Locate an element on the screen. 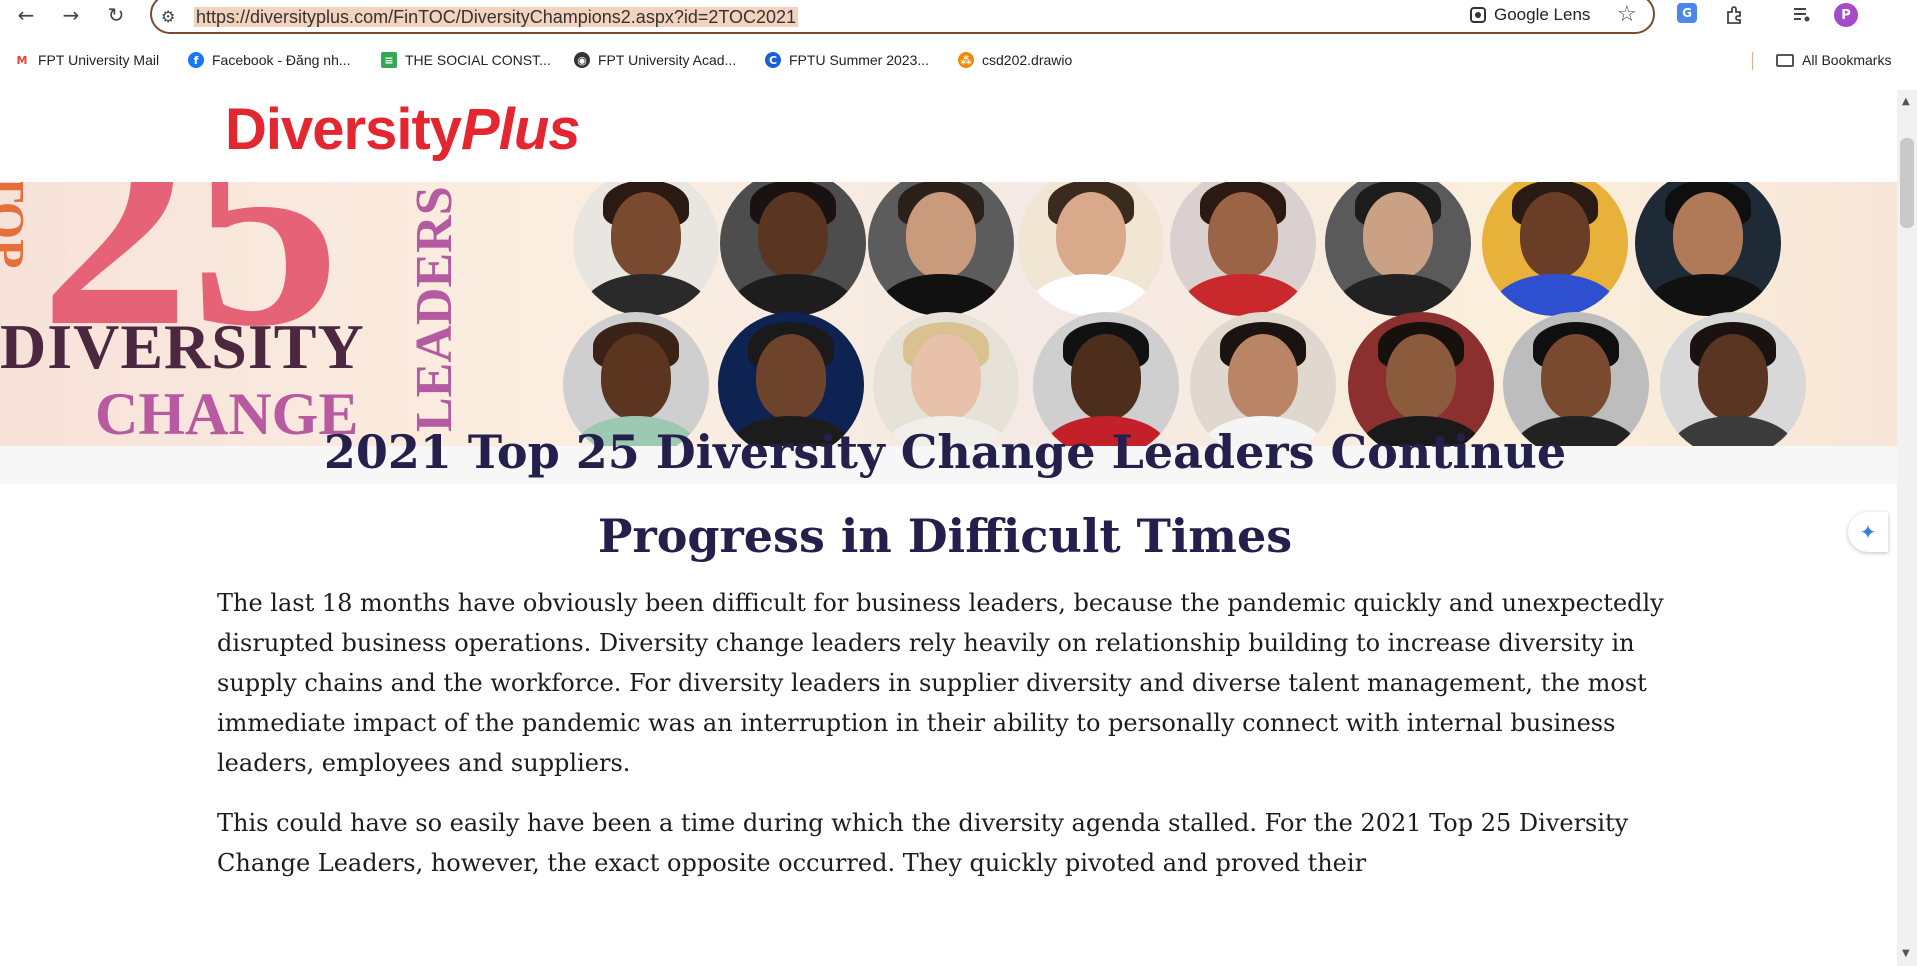 Image resolution: width=1917 pixels, height=966 pixels. drawio-icon: ⁂ is located at coordinates (966, 60).